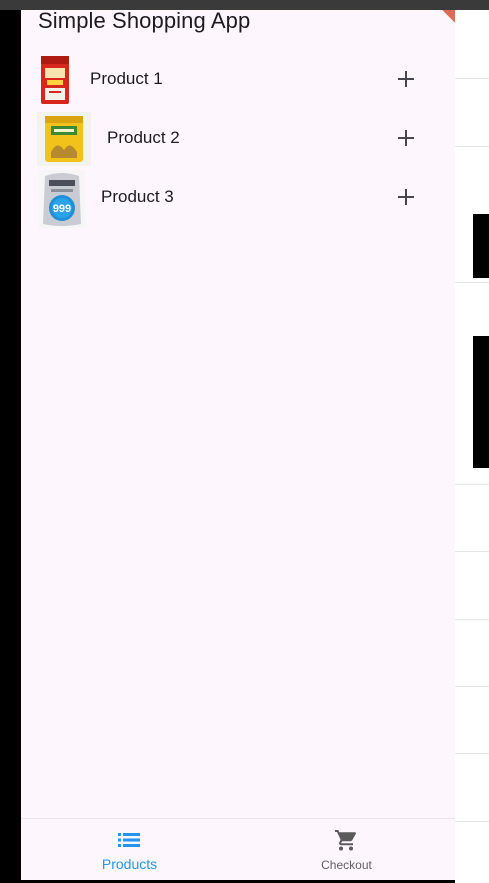 The image size is (489, 883). Describe the element at coordinates (238, 138) in the screenshot. I see `product-row-2: Product 2` at that location.